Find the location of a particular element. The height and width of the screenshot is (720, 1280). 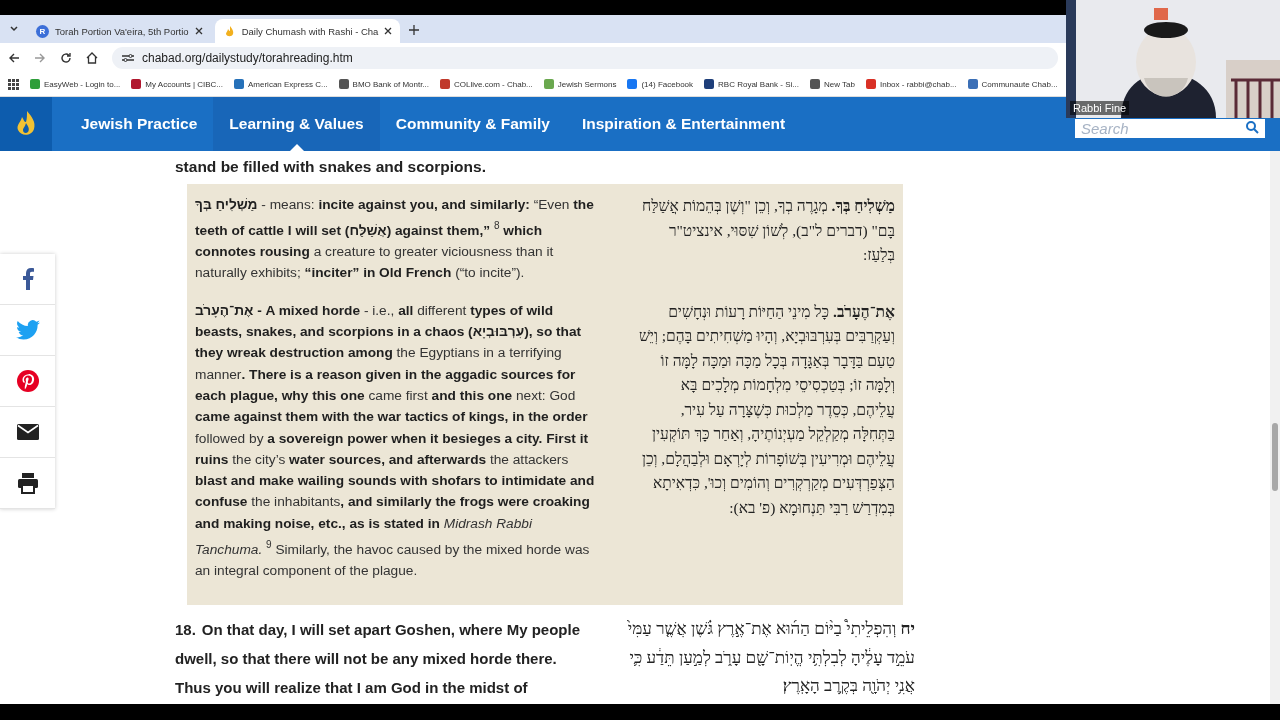

bookmark: (14) Facebook is located at coordinates (660, 84).